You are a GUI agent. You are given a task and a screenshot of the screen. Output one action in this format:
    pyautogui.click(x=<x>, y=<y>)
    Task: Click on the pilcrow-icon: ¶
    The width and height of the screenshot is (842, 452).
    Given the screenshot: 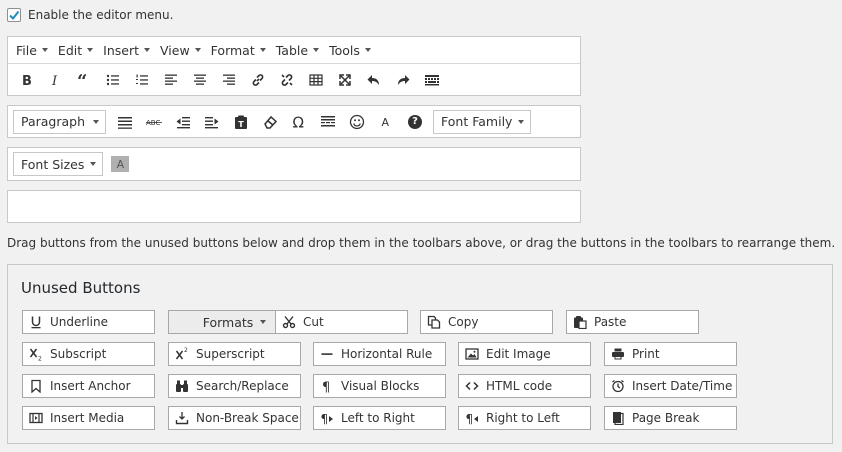 What is the action you would take?
    pyautogui.click(x=327, y=386)
    